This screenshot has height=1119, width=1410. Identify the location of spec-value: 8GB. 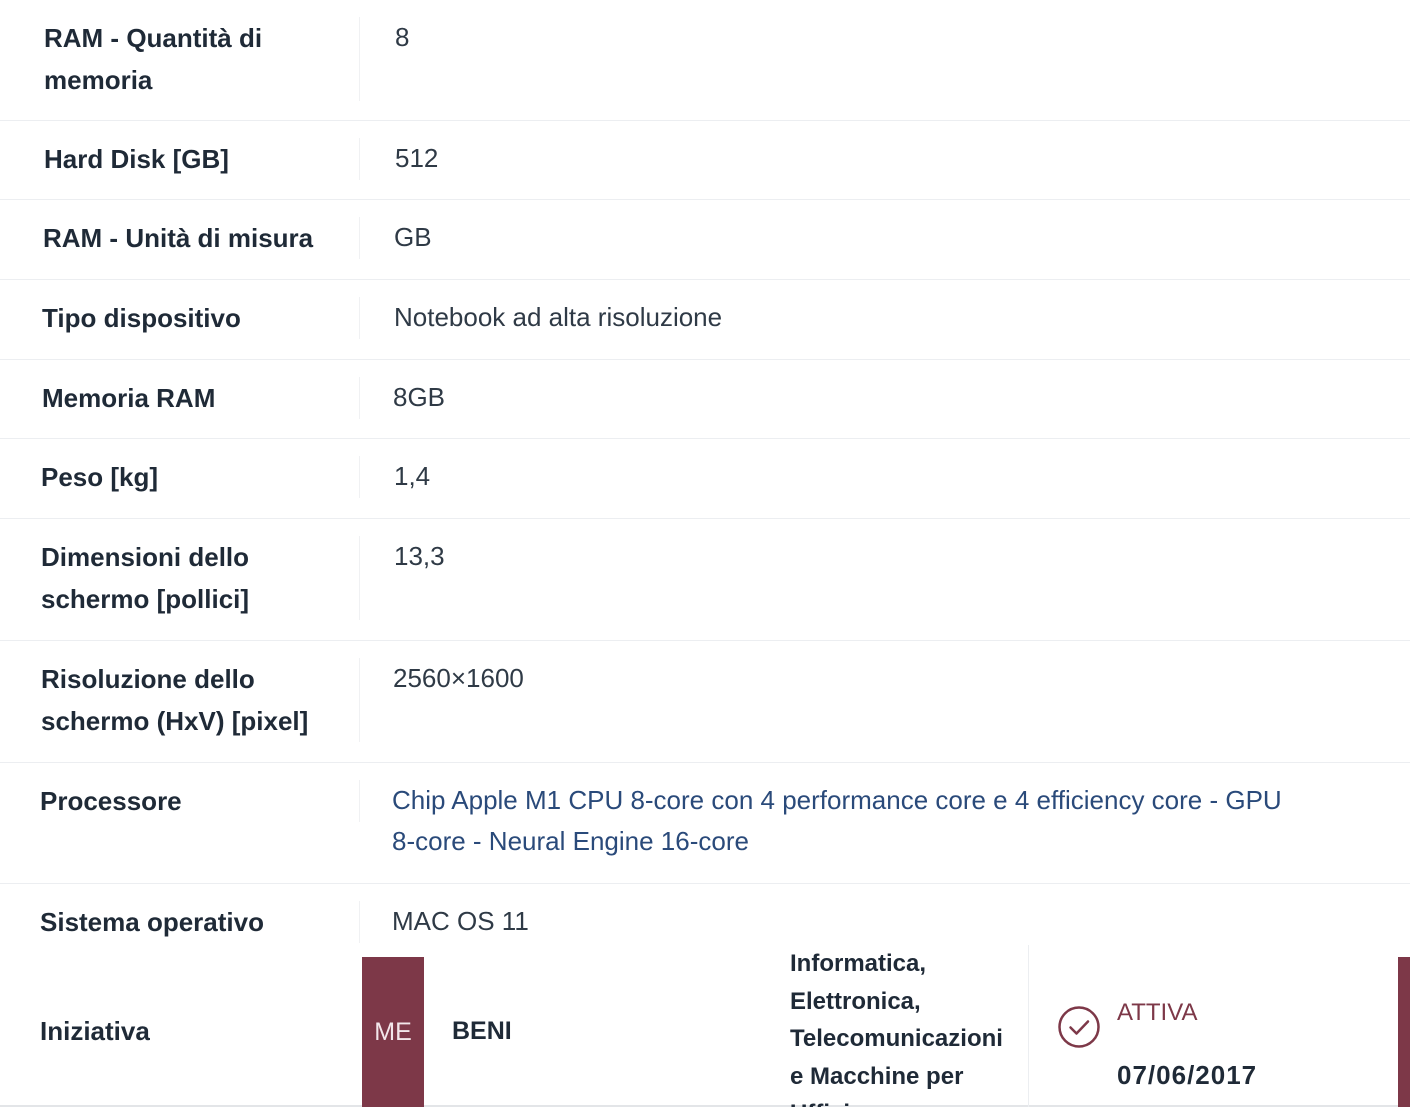
(885, 397).